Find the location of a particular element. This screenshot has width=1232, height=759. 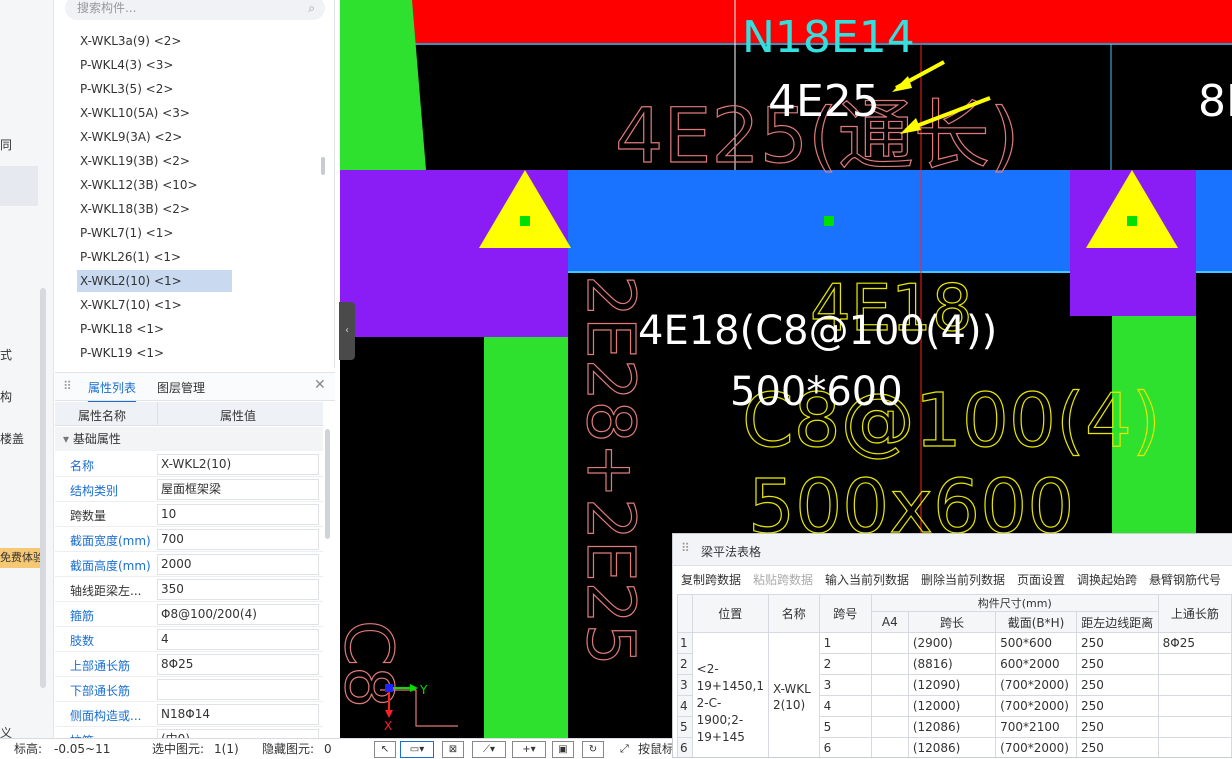

line-tool-icon: ⟋▾ is located at coordinates (489, 749).